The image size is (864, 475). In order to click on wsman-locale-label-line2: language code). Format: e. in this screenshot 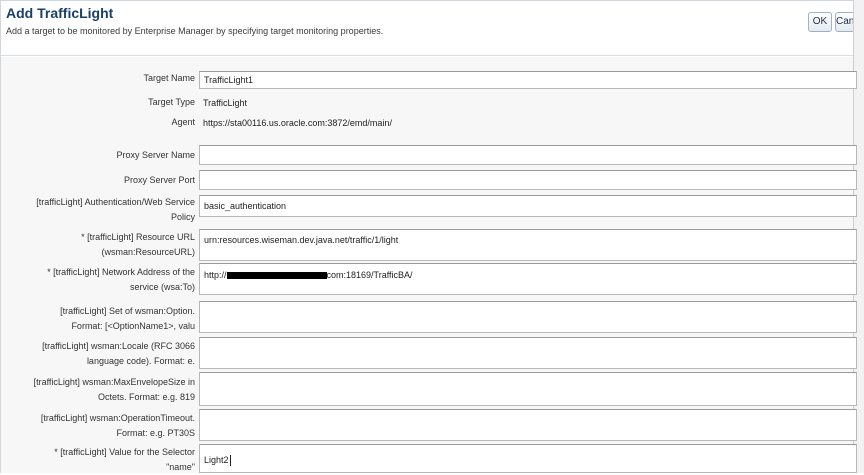, I will do `click(140, 361)`.